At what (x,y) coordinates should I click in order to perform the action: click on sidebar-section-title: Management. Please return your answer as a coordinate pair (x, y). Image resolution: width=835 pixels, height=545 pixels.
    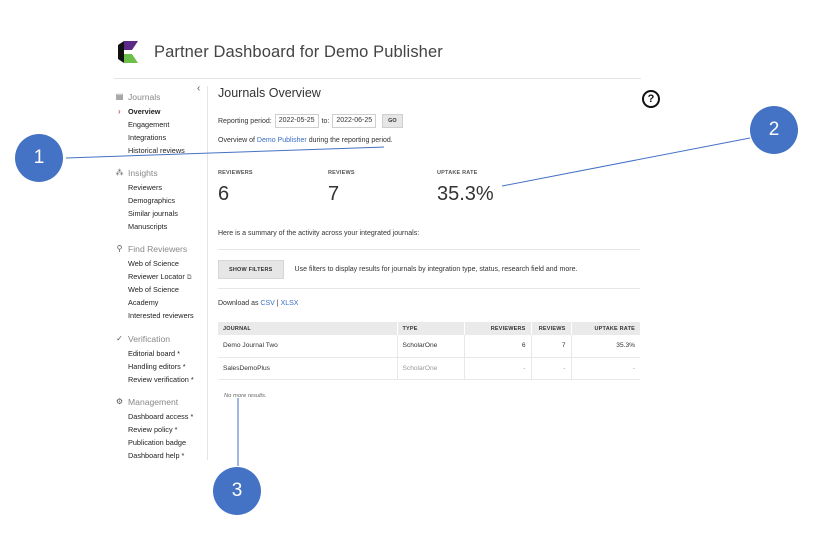
    Looking at the image, I should click on (153, 401).